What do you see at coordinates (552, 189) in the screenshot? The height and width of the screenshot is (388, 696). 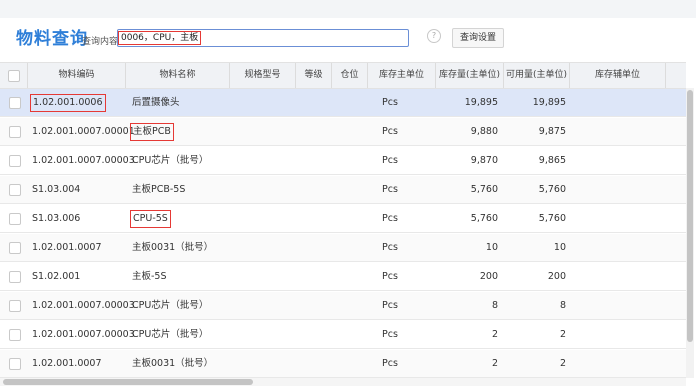 I see `cell-avail-qty-text: 5,760` at bounding box center [552, 189].